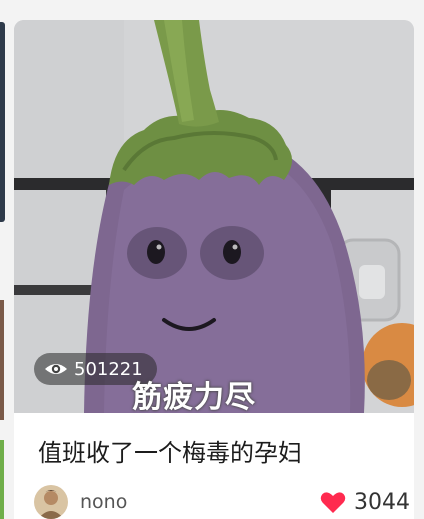 This screenshot has width=424, height=519. I want to click on like-button: 3044, so click(365, 502).